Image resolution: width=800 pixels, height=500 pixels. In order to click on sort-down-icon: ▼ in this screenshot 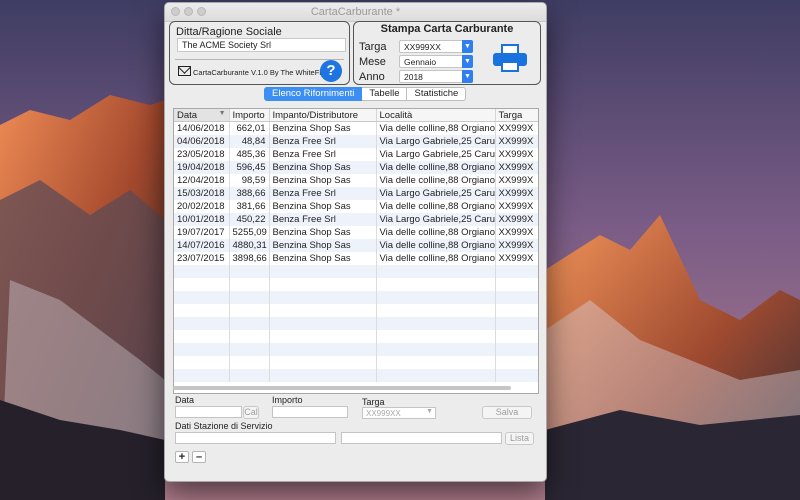, I will do `click(222, 113)`.